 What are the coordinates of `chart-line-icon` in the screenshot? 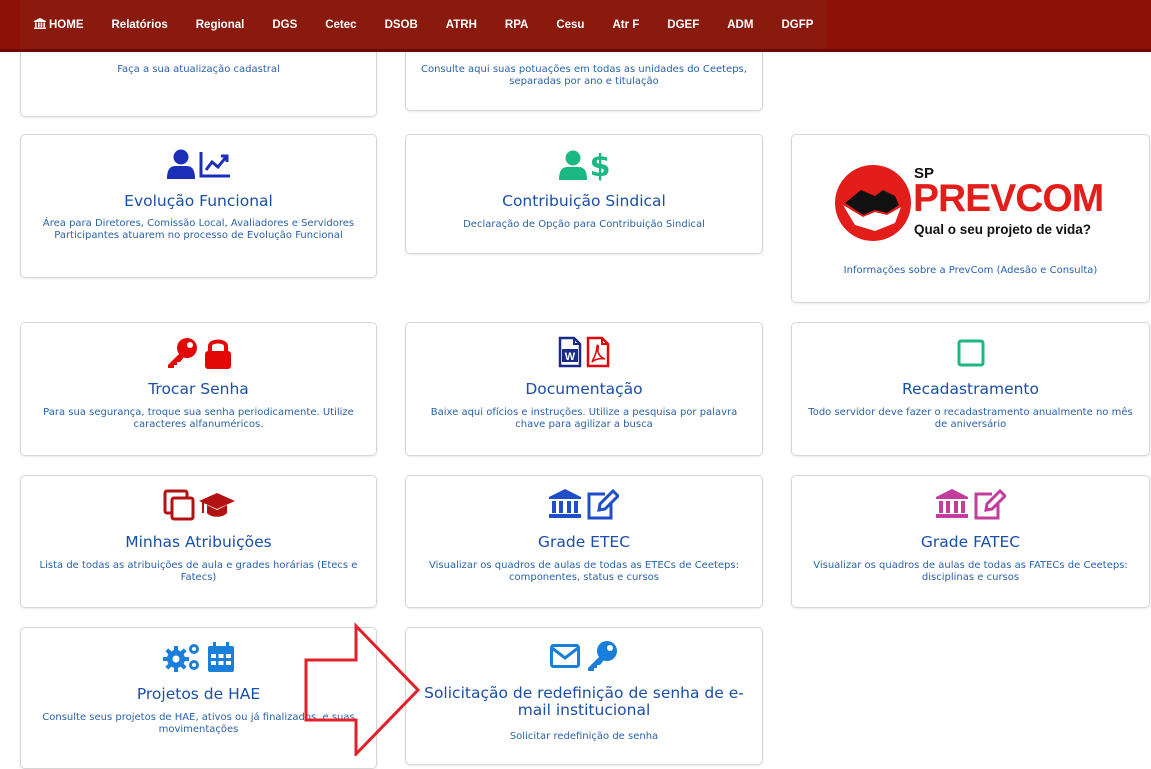 It's located at (215, 166).